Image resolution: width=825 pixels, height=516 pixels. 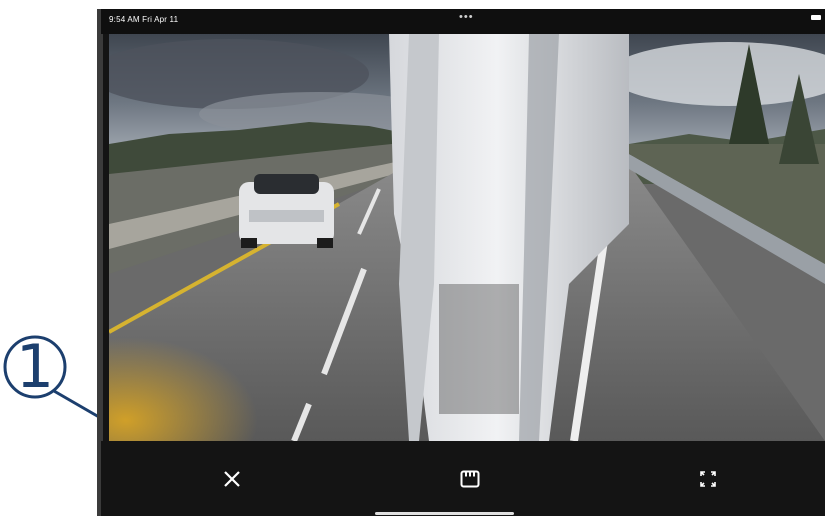 I want to click on save-button, so click(x=470, y=479).